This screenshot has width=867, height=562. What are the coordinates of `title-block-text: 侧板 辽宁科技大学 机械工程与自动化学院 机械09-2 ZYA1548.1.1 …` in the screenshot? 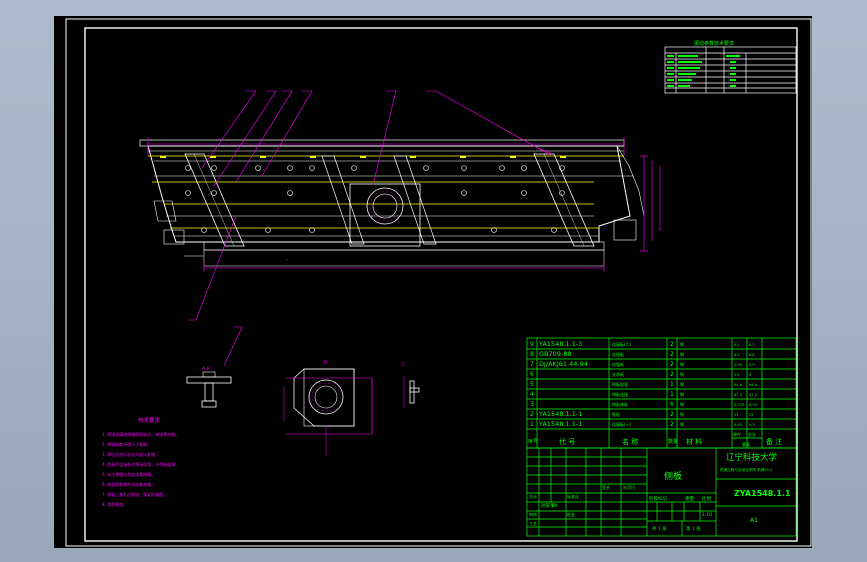 It's located at (660, 492).